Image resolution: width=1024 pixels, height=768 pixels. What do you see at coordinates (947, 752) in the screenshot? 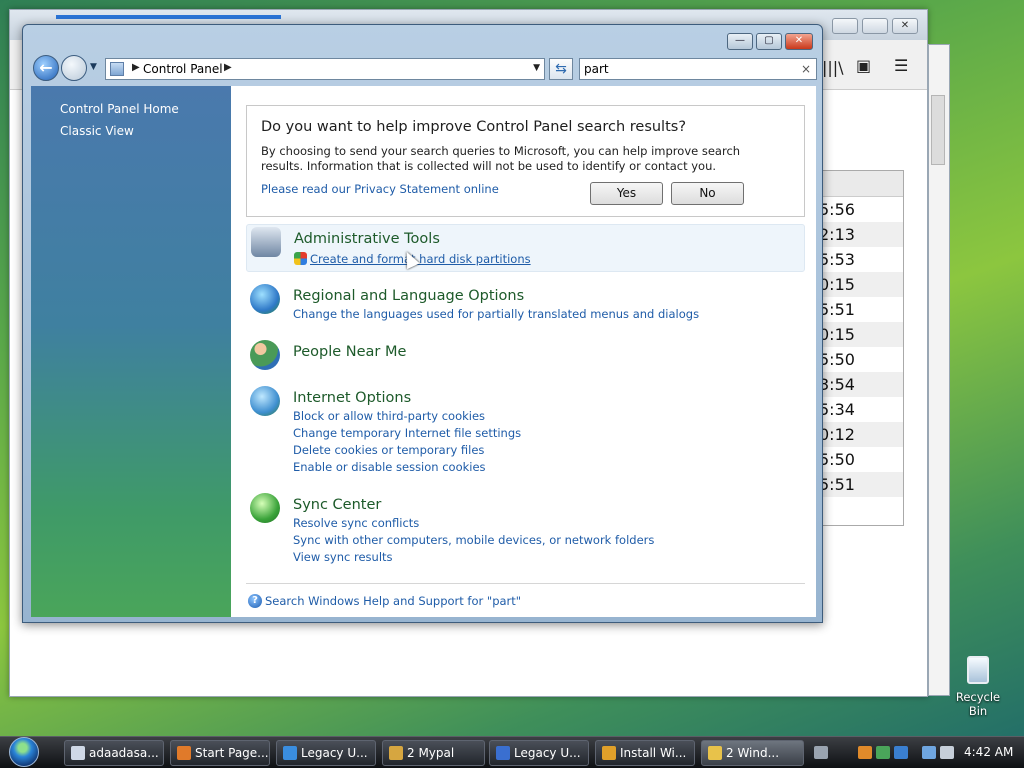
I see `volume-icon` at bounding box center [947, 752].